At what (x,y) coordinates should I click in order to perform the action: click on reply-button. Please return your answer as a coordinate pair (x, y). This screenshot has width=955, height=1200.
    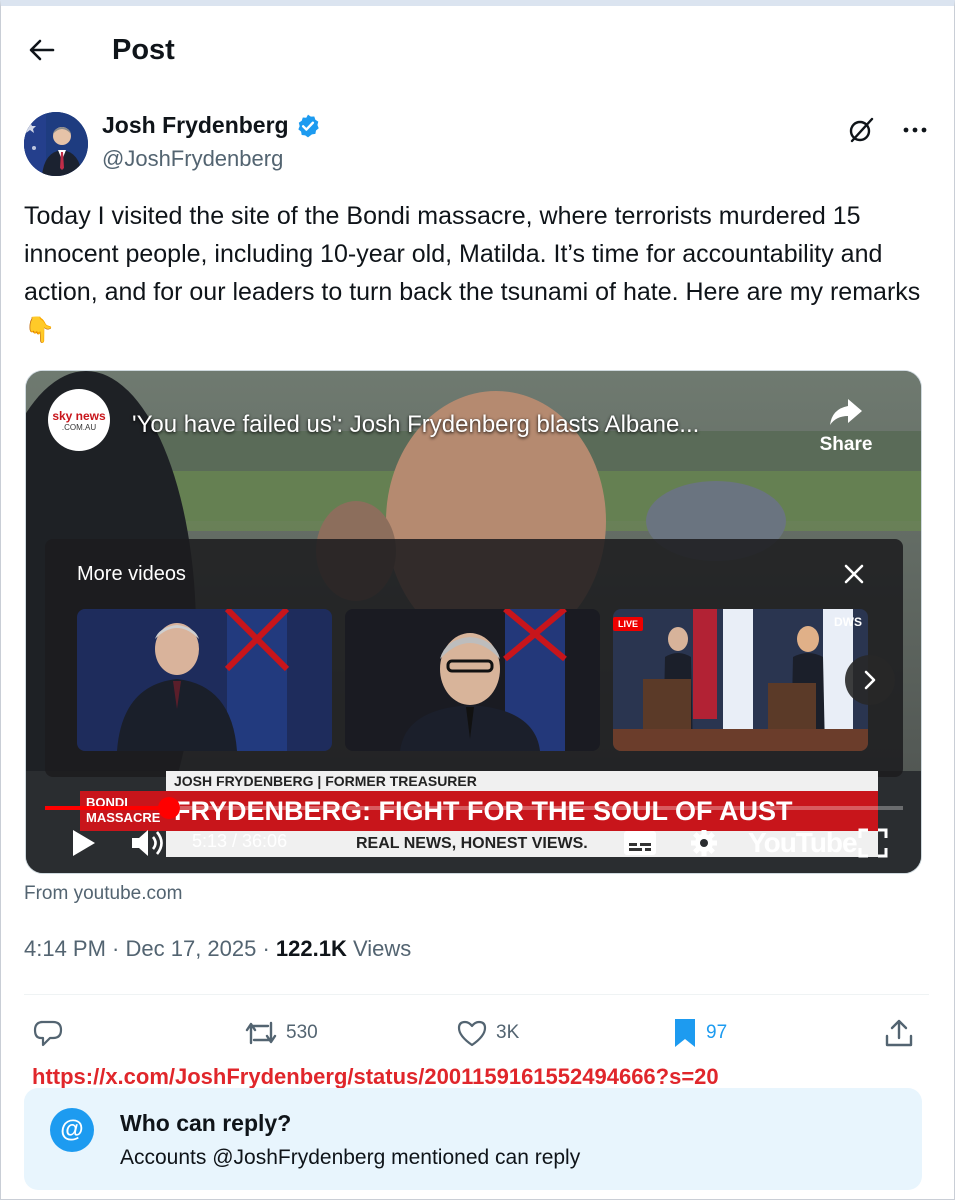
    Looking at the image, I should click on (48, 1033).